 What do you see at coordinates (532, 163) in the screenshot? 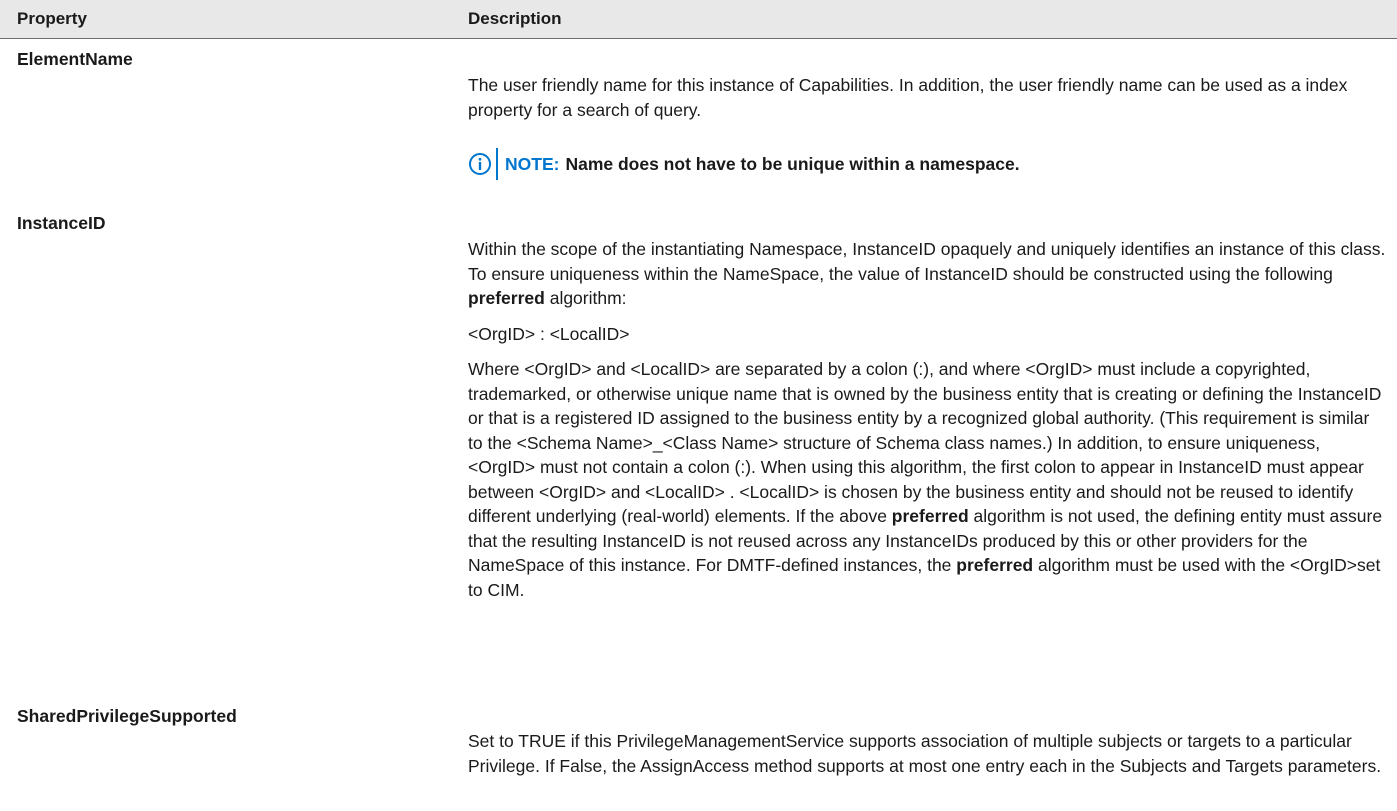
I see `note-label: NOTE:` at bounding box center [532, 163].